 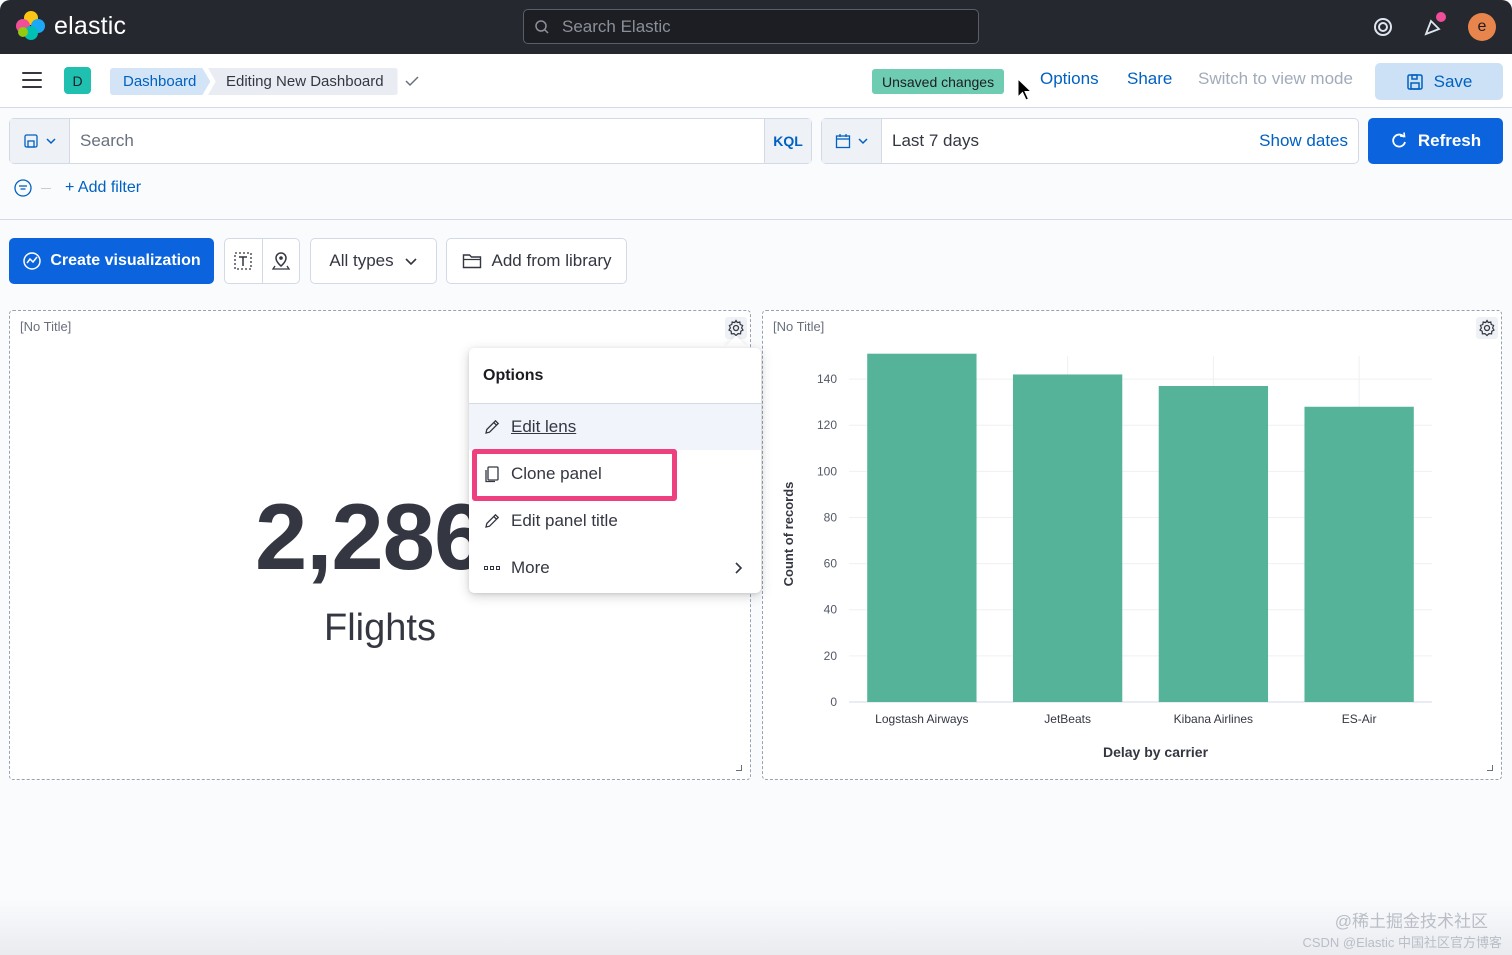 I want to click on map-marker-icon, so click(x=280, y=261).